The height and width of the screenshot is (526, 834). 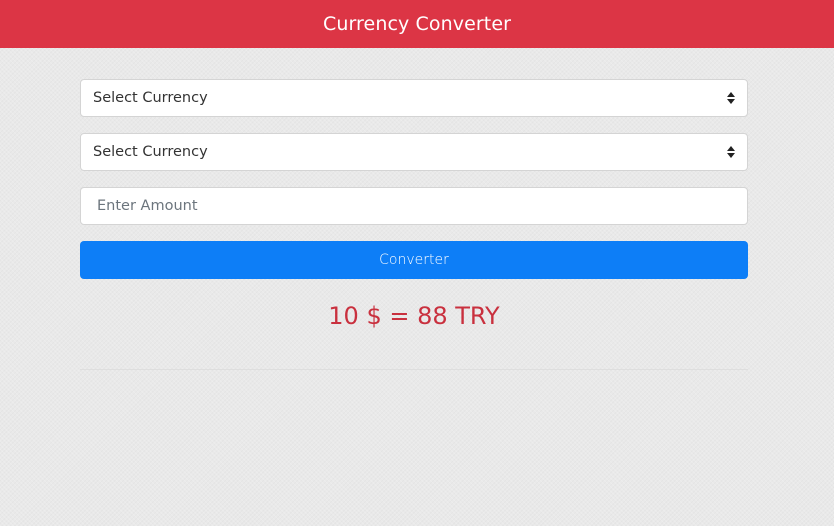 What do you see at coordinates (414, 98) in the screenshot?
I see `from-currency-select: Select Currency` at bounding box center [414, 98].